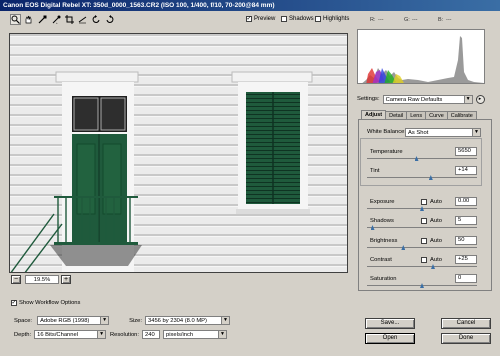 This screenshot has height=356, width=500. What do you see at coordinates (415, 20) in the screenshot?
I see `g-readout-value: ---` at bounding box center [415, 20].